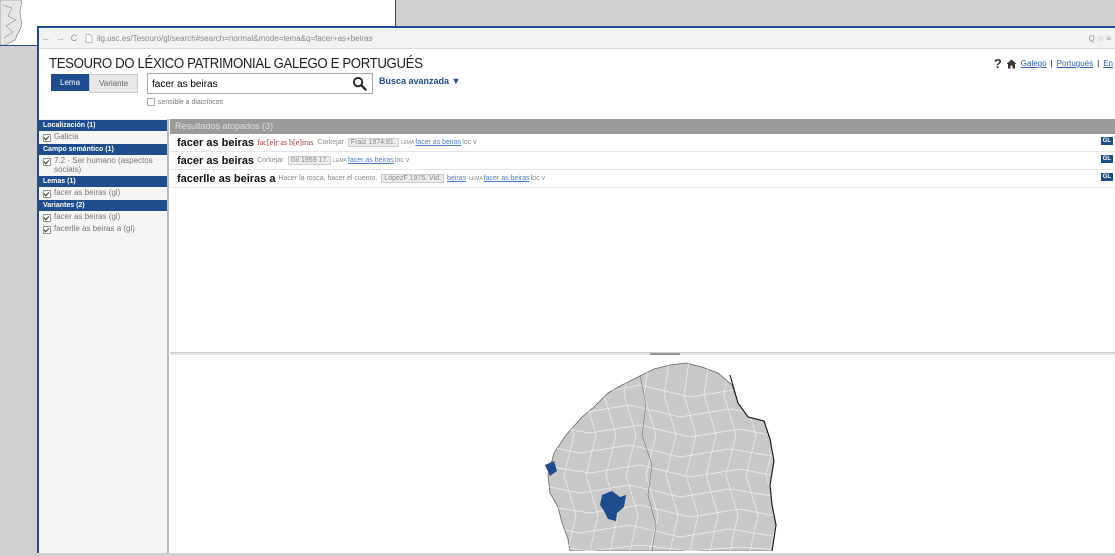  I want to click on home-icon, so click(1011, 64).